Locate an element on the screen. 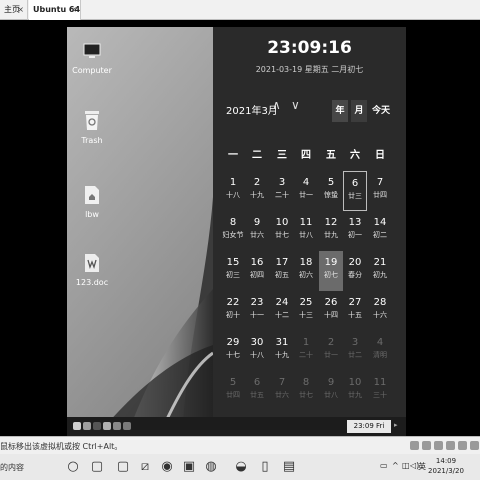 The height and width of the screenshot is (480, 480). day-number: 1 is located at coordinates (233, 182).